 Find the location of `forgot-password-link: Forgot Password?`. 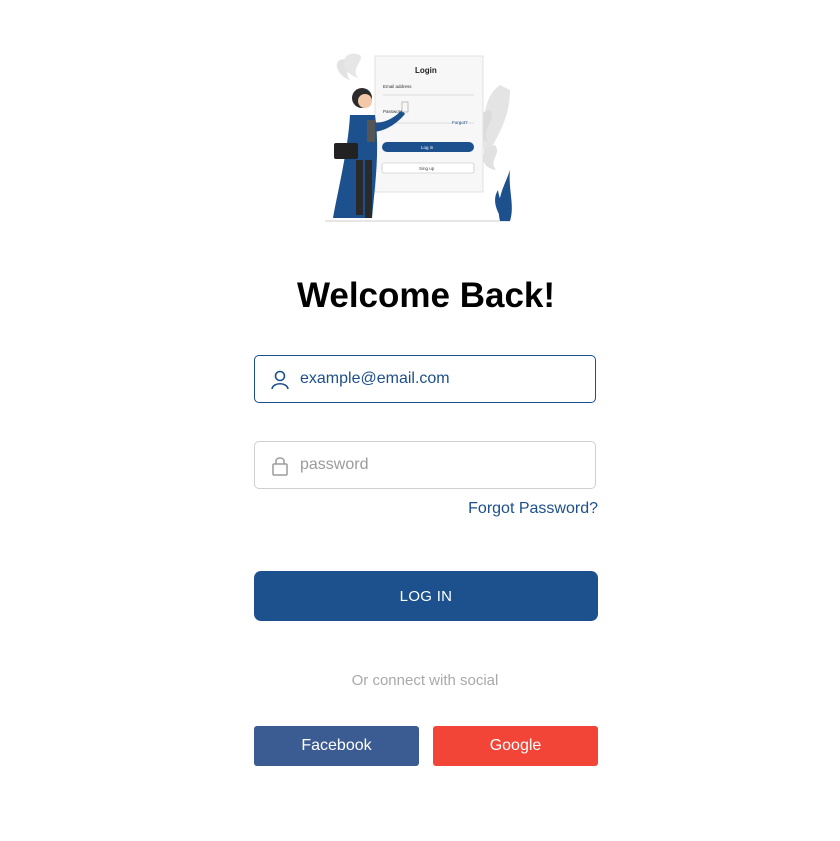

forgot-password-link: Forgot Password? is located at coordinates (533, 509).